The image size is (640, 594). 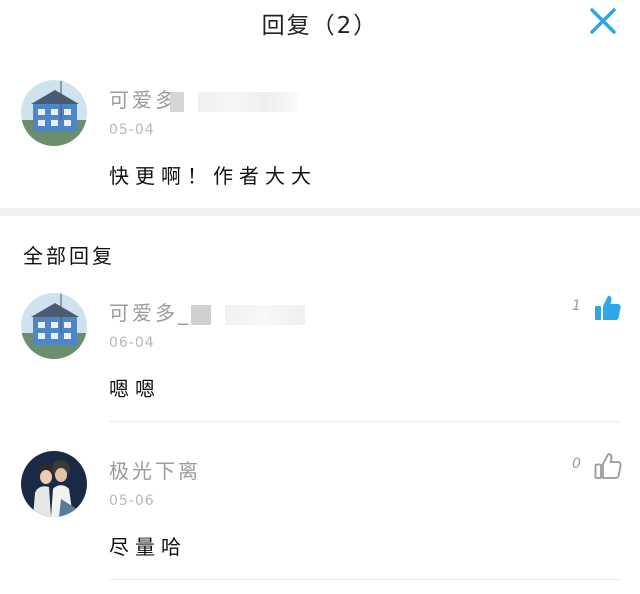 What do you see at coordinates (608, 466) in the screenshot?
I see `thumbs-up-outline-icon` at bounding box center [608, 466].